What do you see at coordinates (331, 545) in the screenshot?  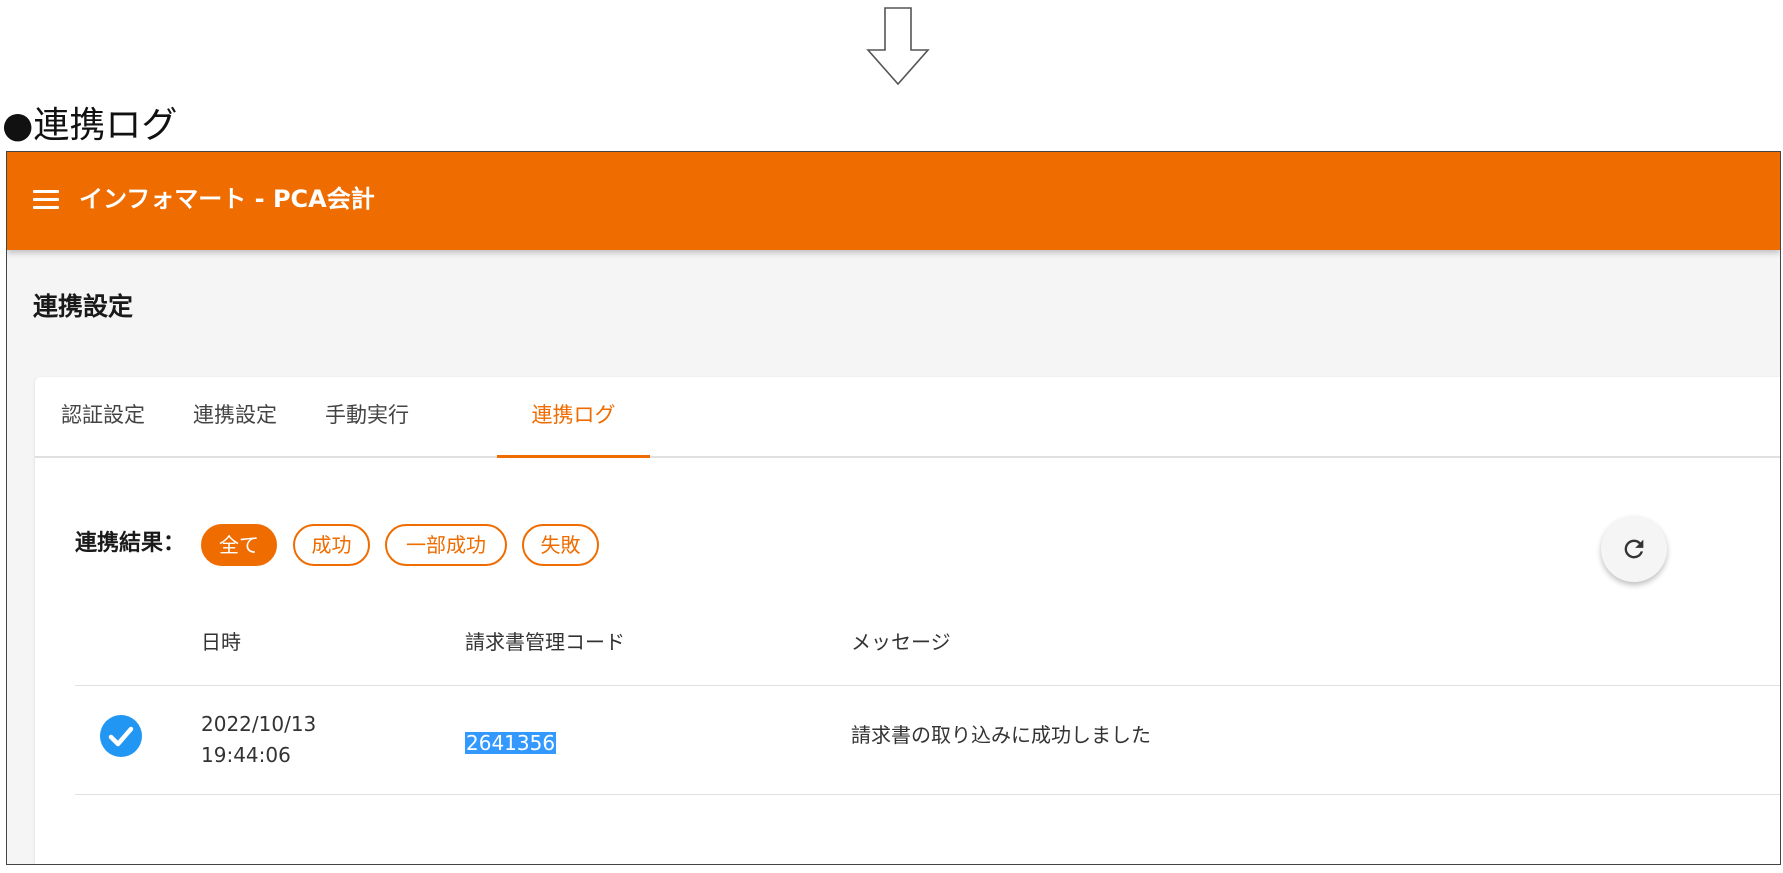 I see `filter-chip-success: 成功` at bounding box center [331, 545].